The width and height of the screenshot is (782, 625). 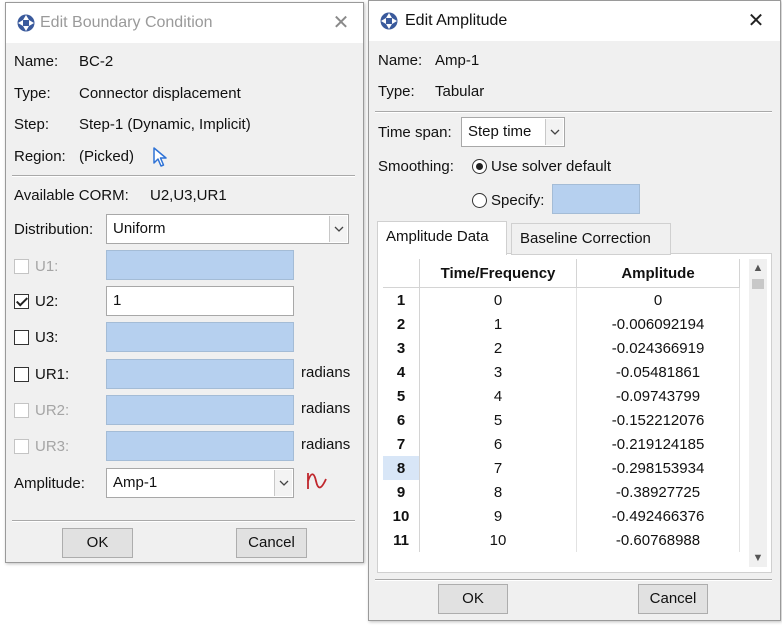 What do you see at coordinates (326, 408) in the screenshot?
I see `ur2-unit: radians` at bounding box center [326, 408].